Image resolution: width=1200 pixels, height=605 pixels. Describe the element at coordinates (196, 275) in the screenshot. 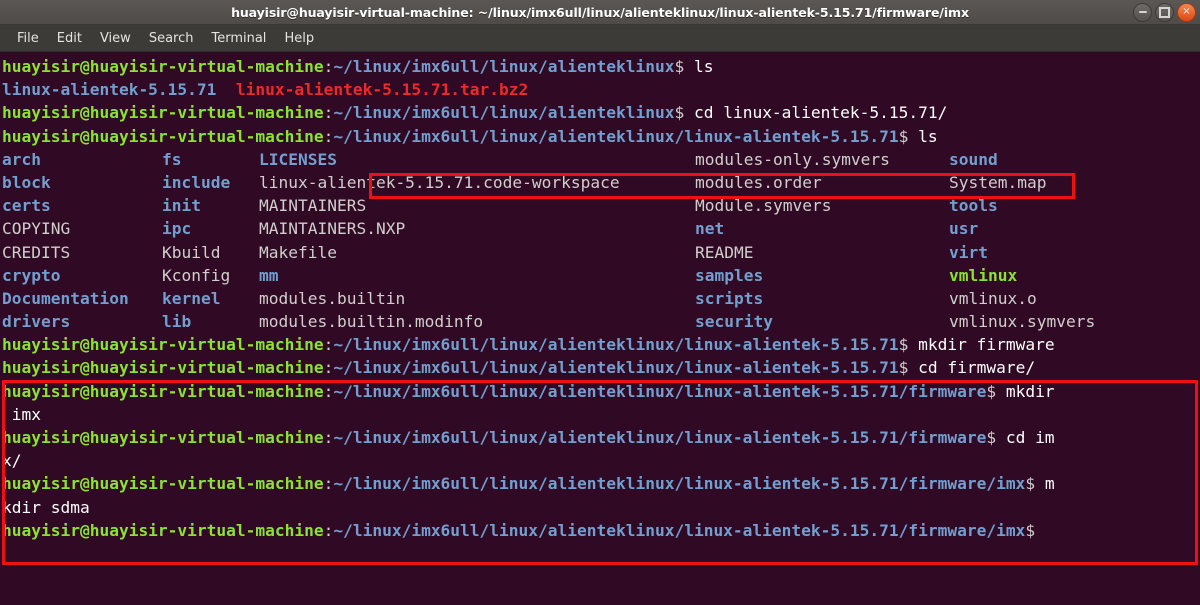

I see `ls-entry: Kconfig` at that location.